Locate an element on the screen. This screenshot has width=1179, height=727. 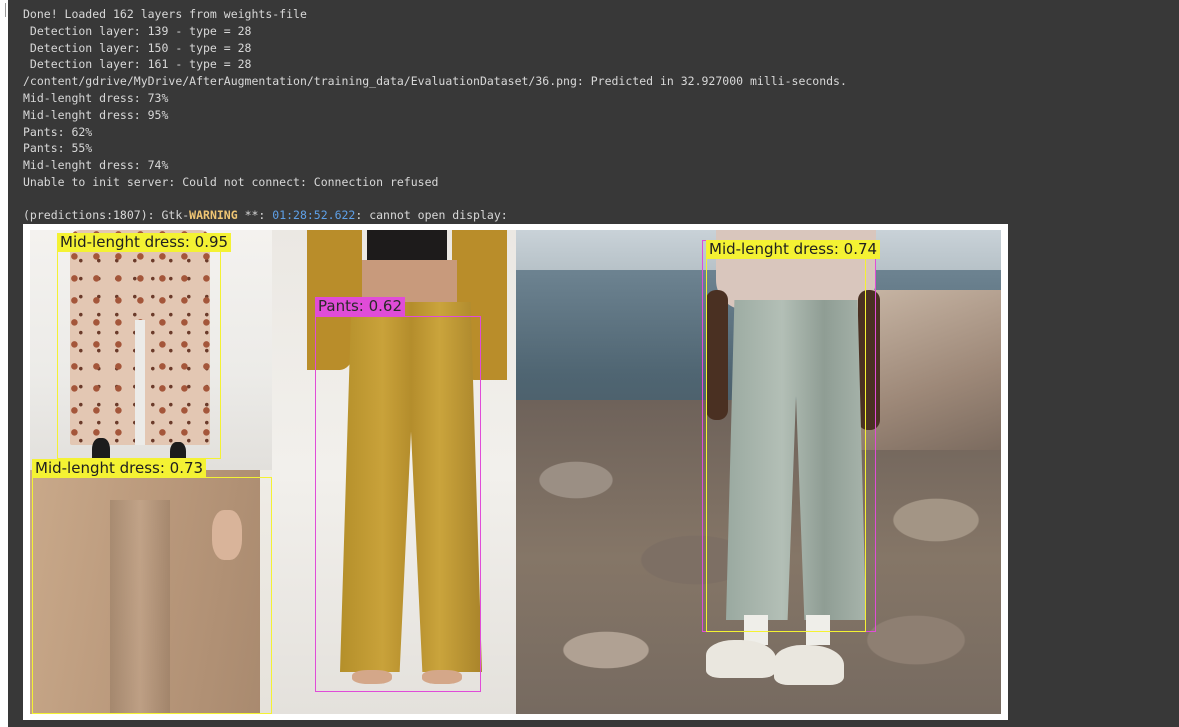
log-line: Mid-lenght dress: 95% is located at coordinates (96, 114).